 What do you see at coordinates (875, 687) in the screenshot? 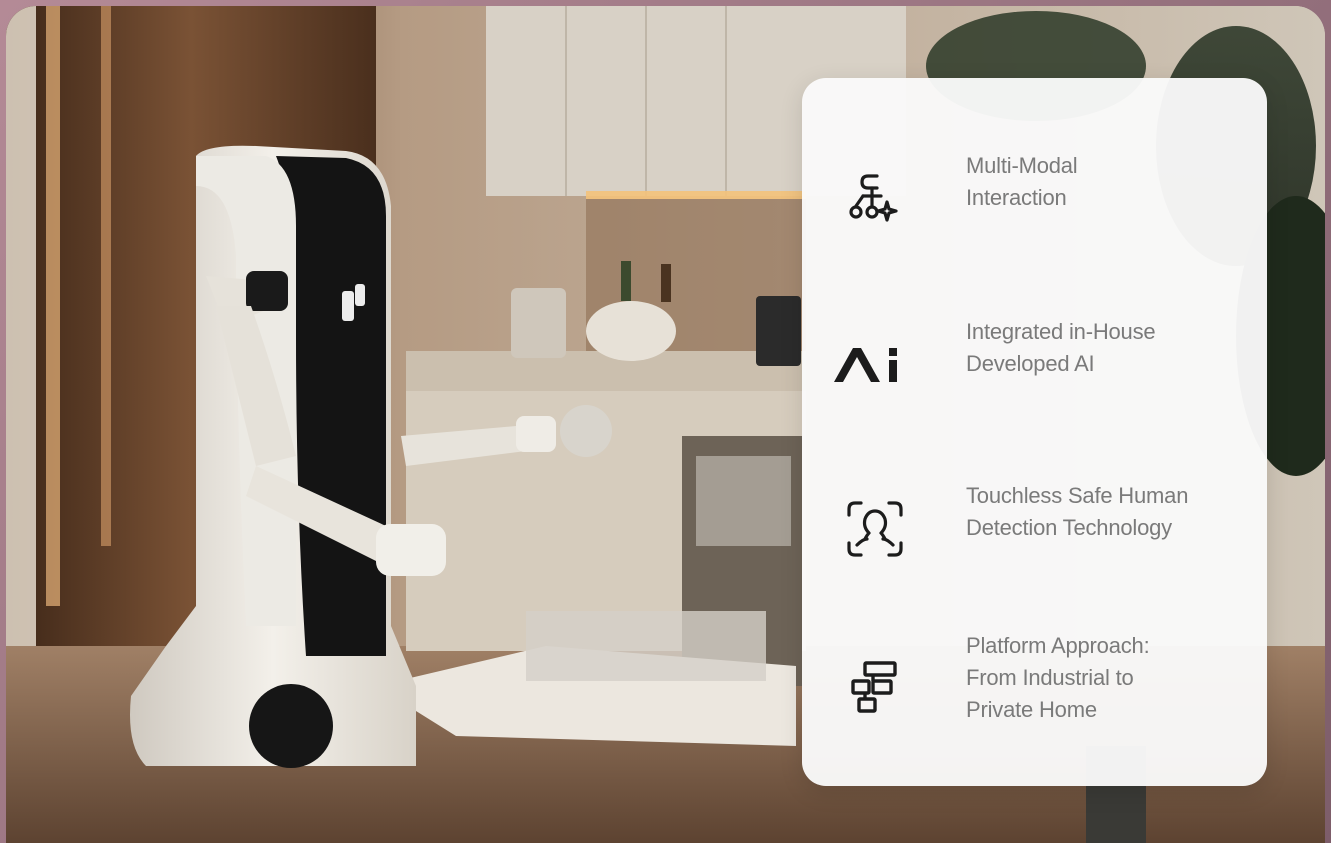
I see `platform-icon` at bounding box center [875, 687].